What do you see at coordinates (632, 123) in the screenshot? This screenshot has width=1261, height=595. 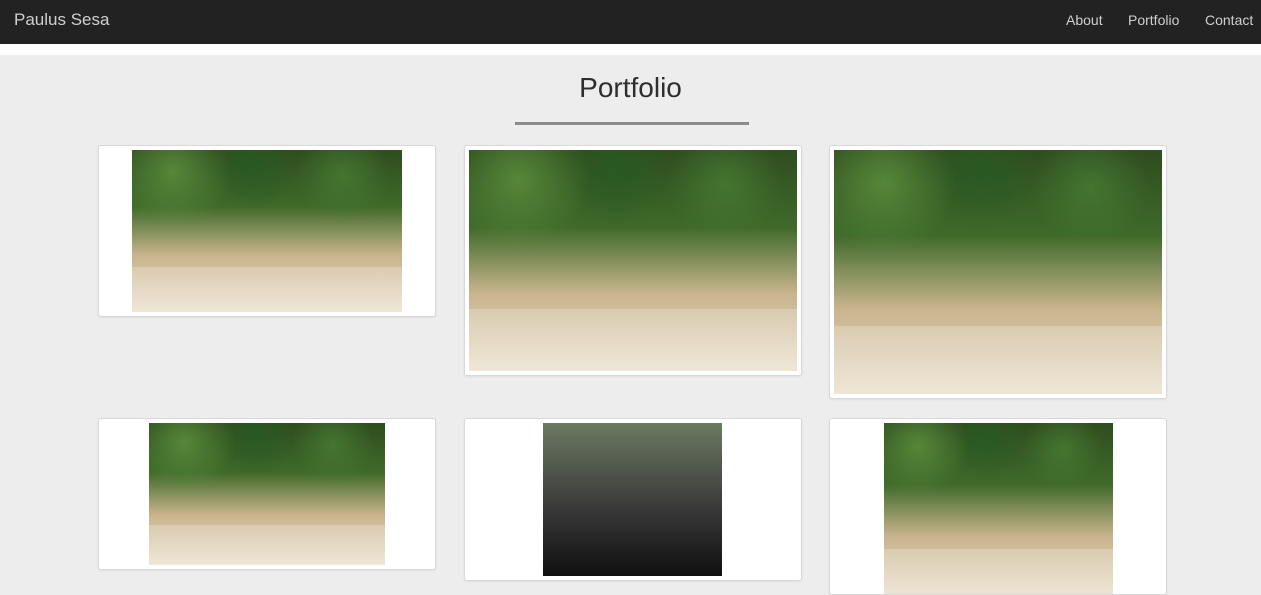 I see `title-divider` at bounding box center [632, 123].